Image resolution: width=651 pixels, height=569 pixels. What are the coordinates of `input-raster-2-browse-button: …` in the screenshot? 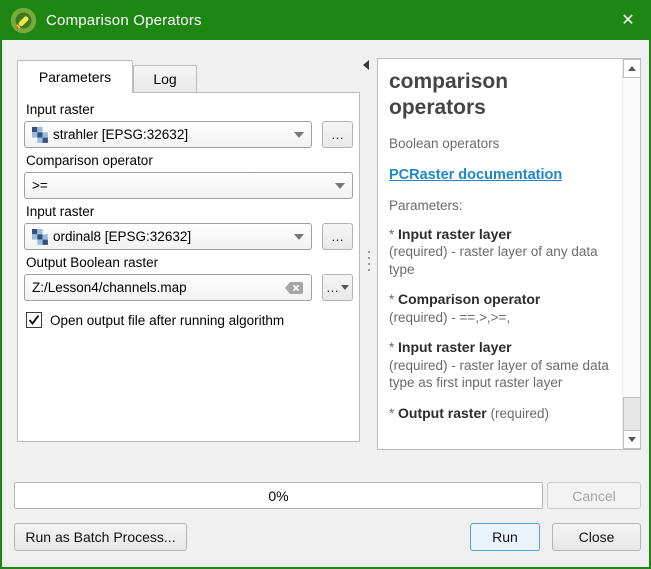 It's located at (337, 236).